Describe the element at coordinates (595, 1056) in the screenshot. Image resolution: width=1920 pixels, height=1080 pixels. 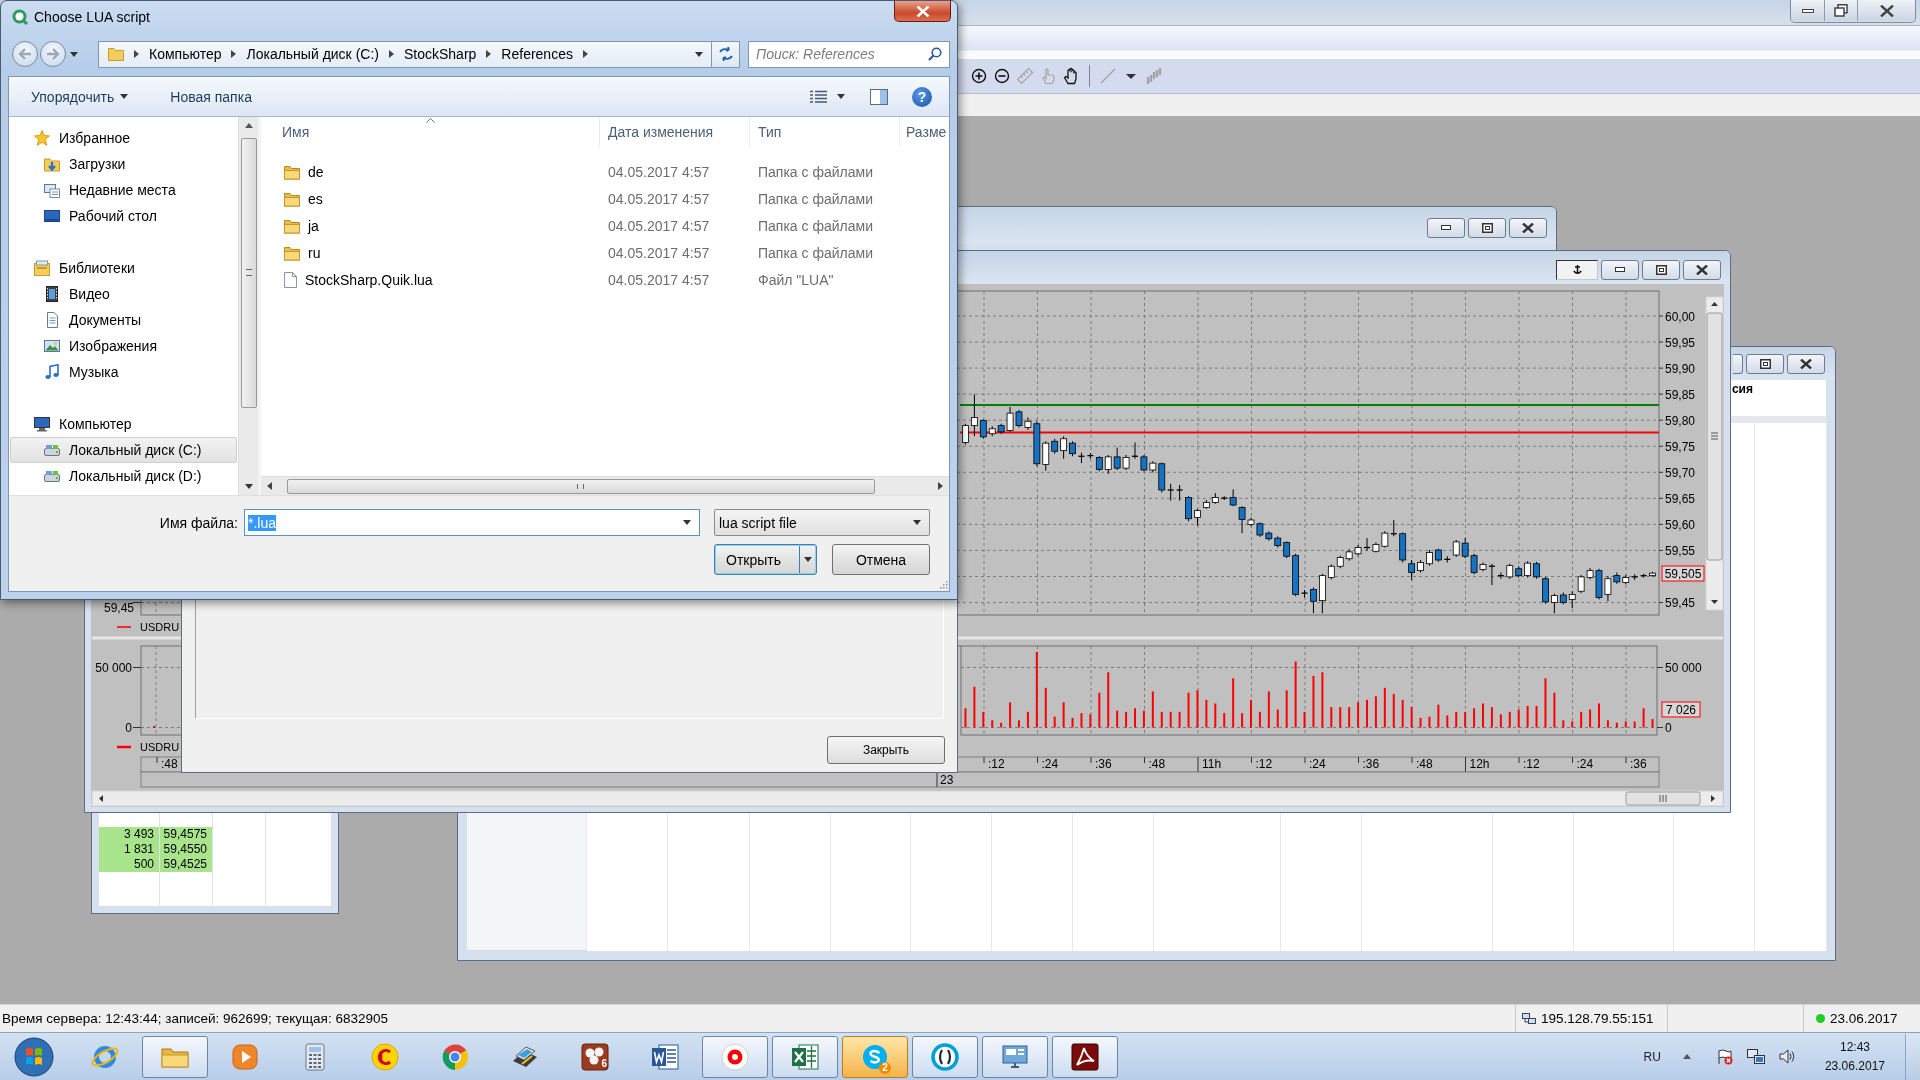
I see `taskbar-button: 6` at that location.